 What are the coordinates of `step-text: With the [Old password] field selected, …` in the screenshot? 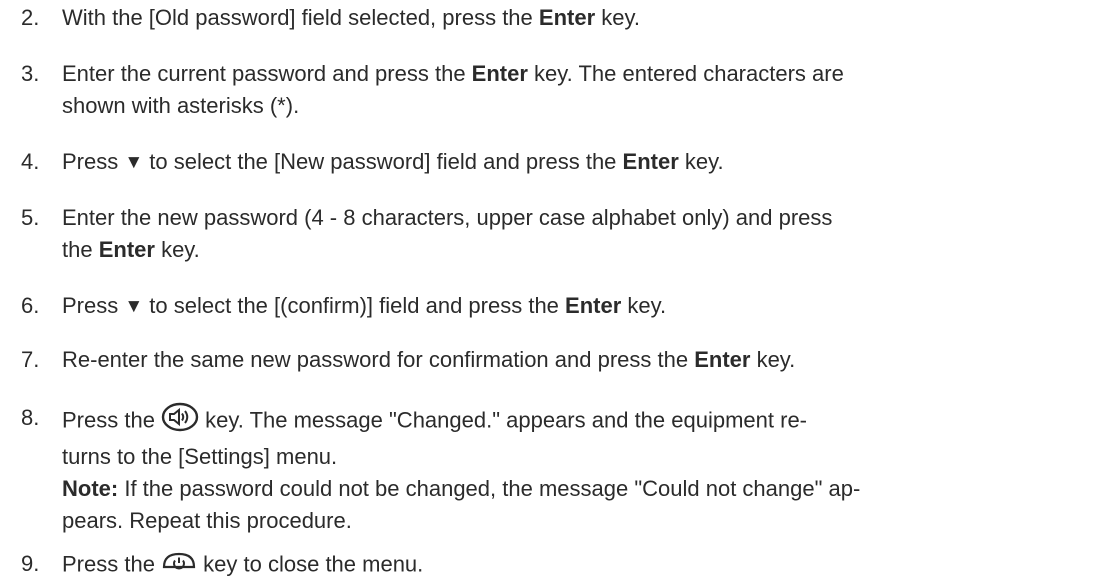 It's located at (351, 17).